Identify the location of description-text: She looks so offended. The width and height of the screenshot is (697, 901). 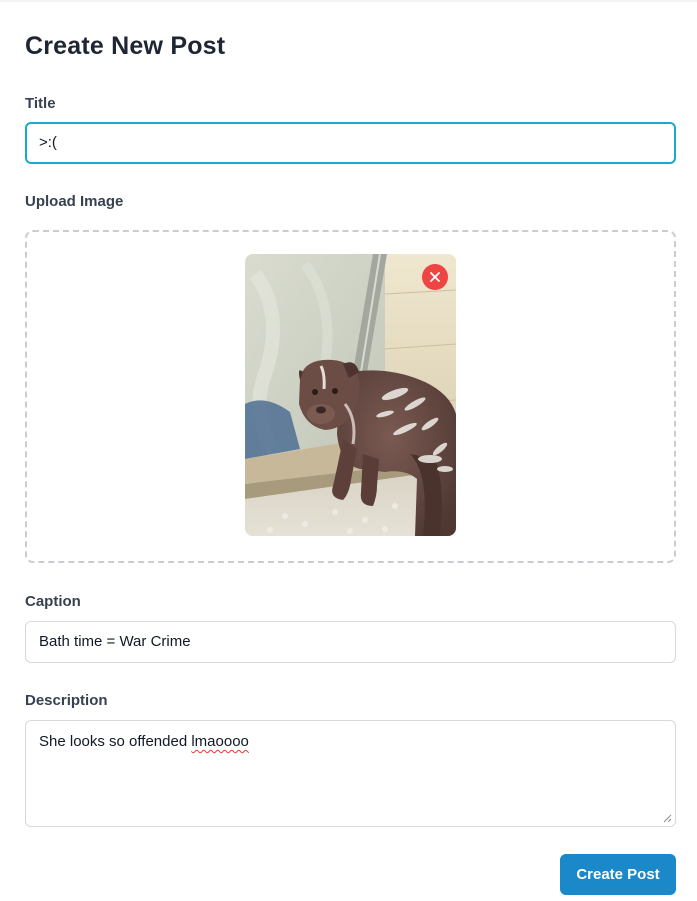
(115, 741).